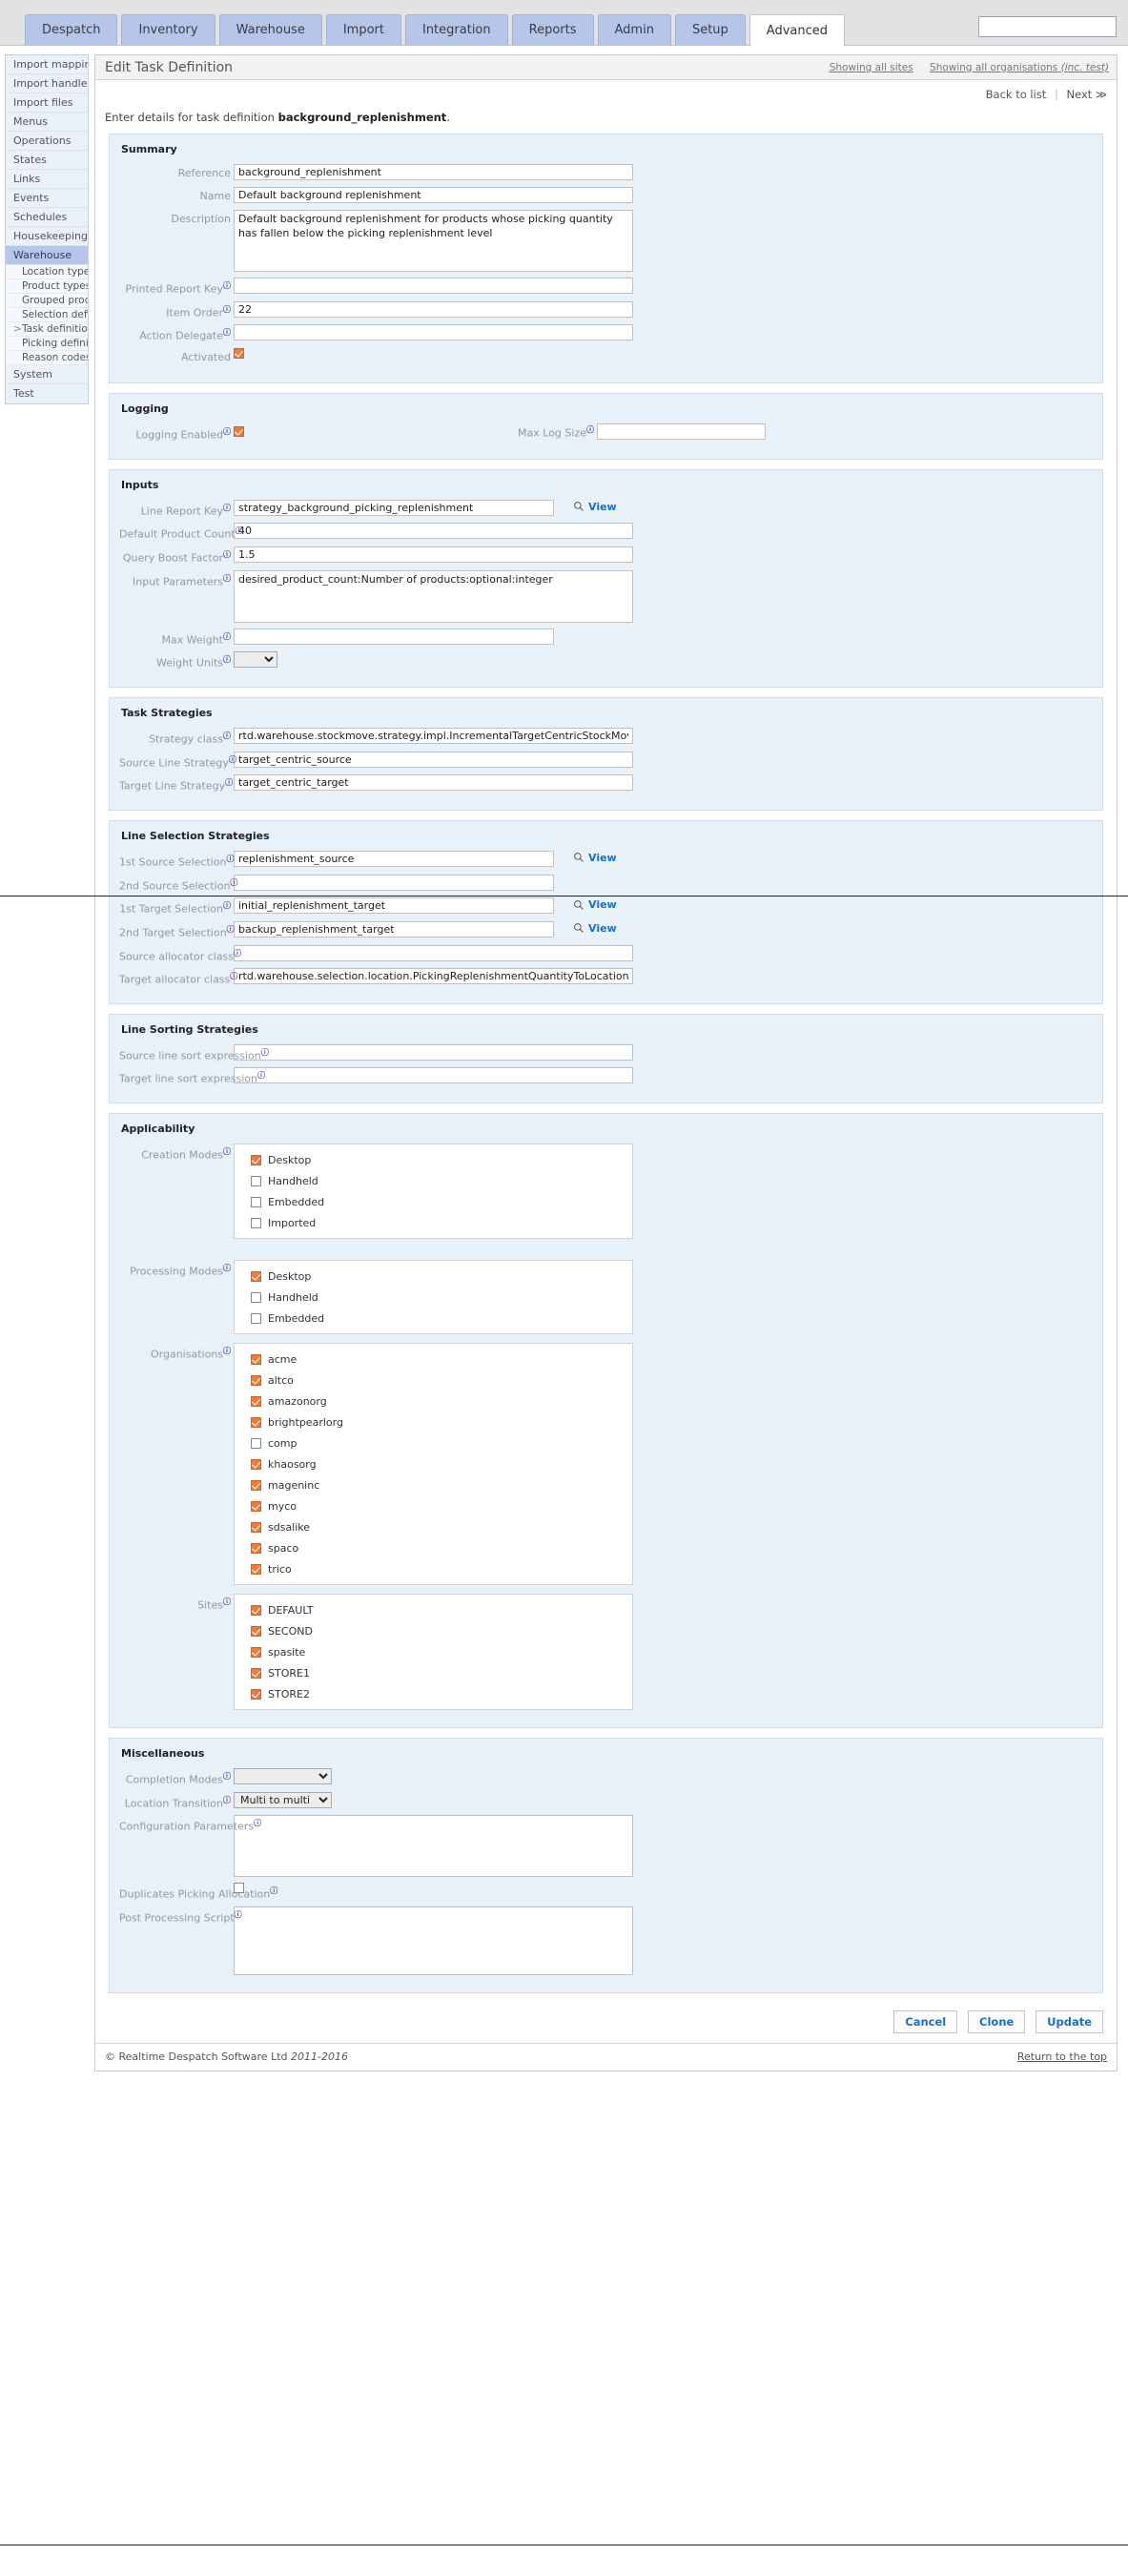 Image resolution: width=1128 pixels, height=2576 pixels. What do you see at coordinates (433, 1672) in the screenshot?
I see `checkbox-item: STORE1` at bounding box center [433, 1672].